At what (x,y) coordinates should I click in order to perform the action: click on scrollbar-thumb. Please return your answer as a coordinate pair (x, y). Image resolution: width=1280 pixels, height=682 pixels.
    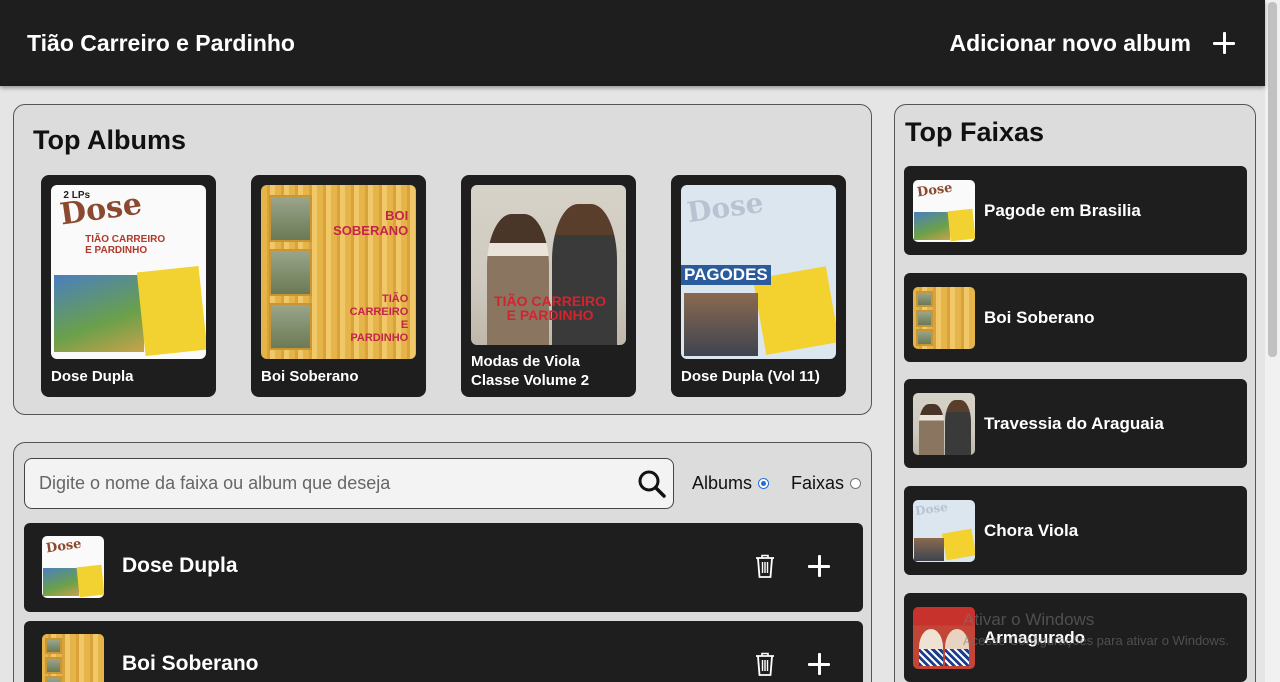
    Looking at the image, I should click on (1272, 179).